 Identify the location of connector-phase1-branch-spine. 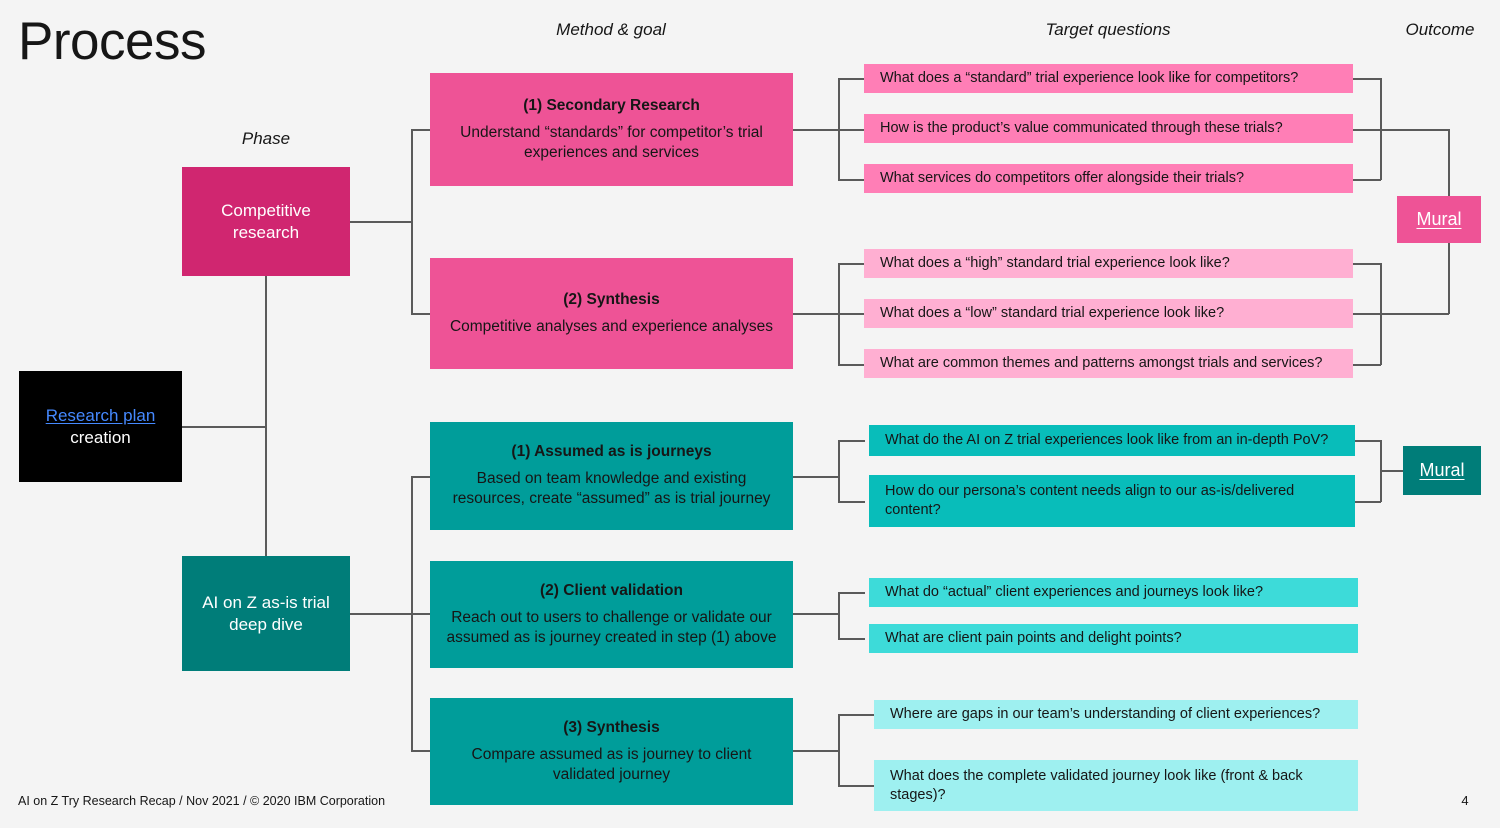
(412, 222).